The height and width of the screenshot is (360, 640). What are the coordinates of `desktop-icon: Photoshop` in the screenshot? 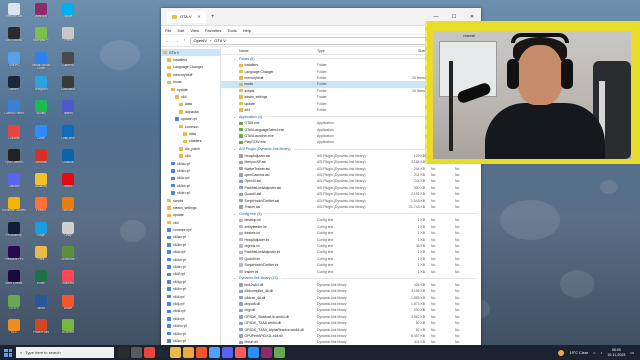 It's located at (14, 234).